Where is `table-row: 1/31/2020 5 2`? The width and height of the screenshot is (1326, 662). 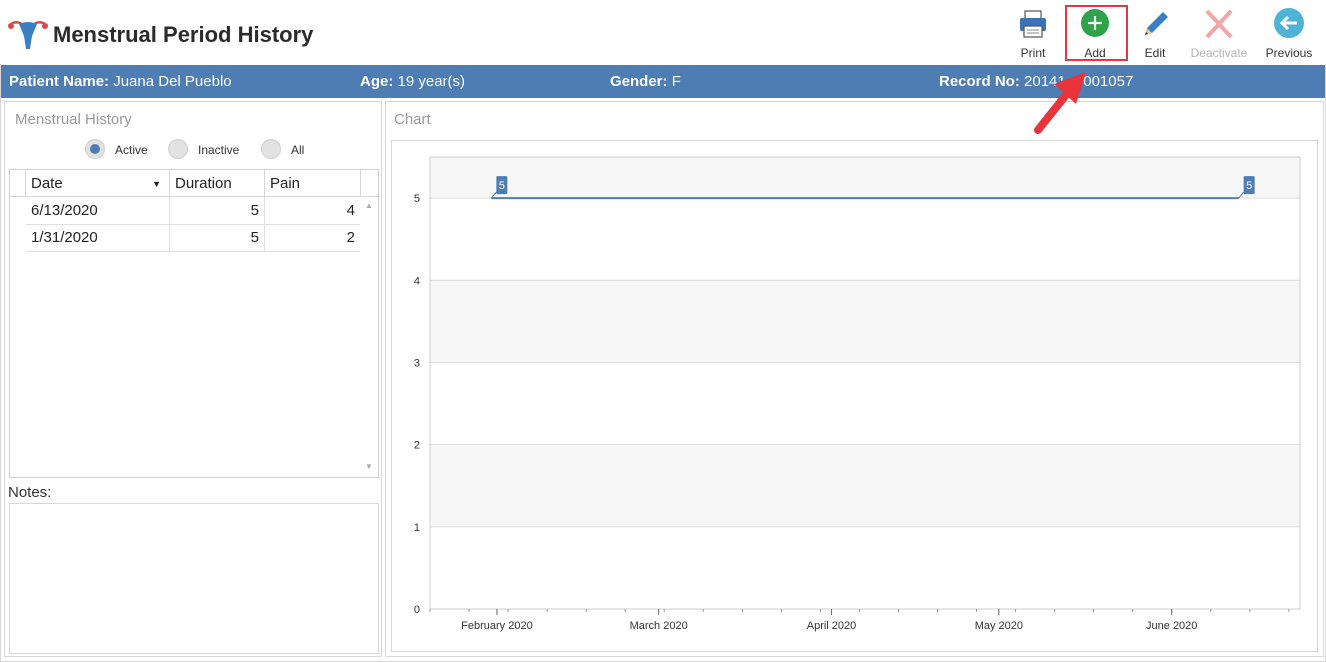 table-row: 1/31/2020 5 2 is located at coordinates (193, 238).